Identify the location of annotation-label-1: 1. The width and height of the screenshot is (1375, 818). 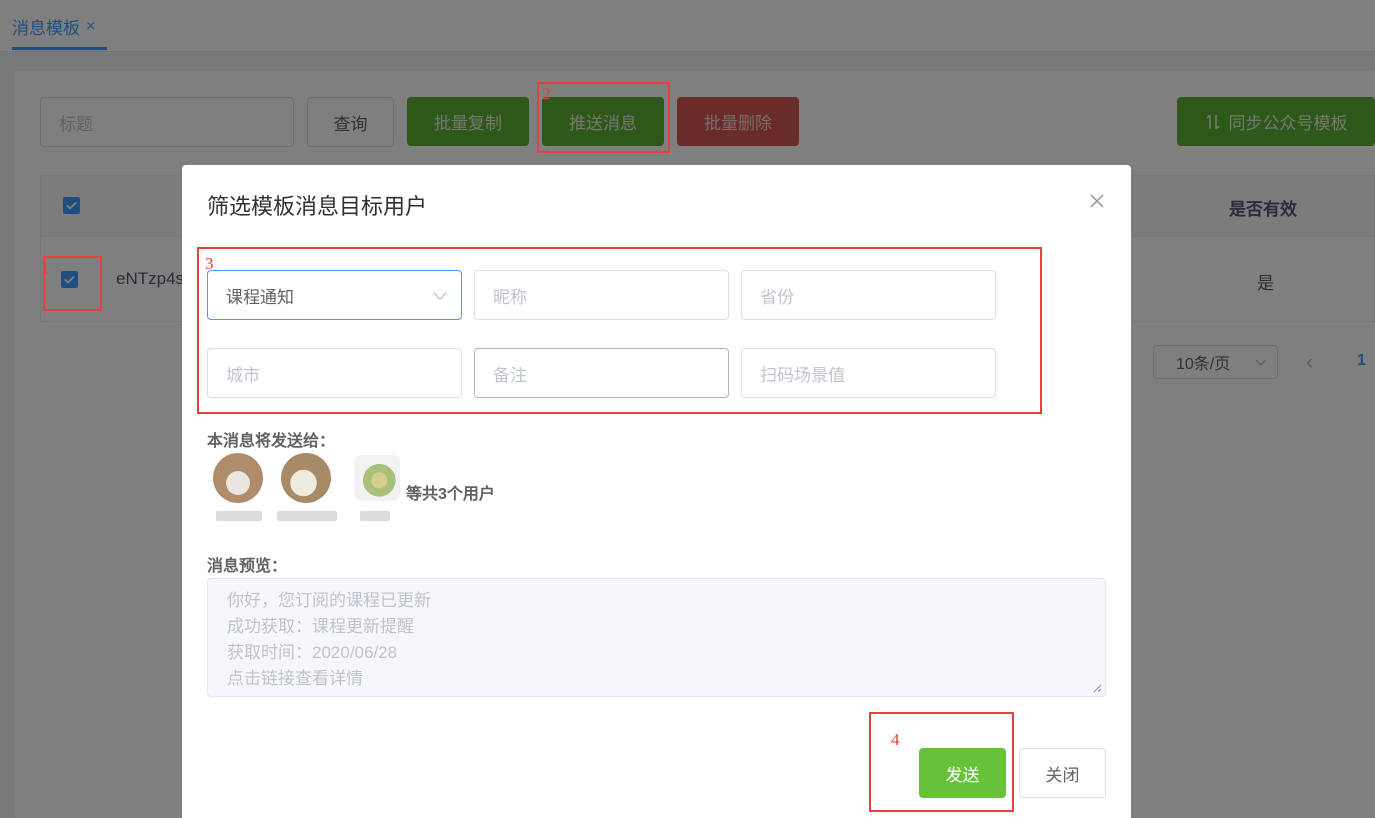
(45, 268).